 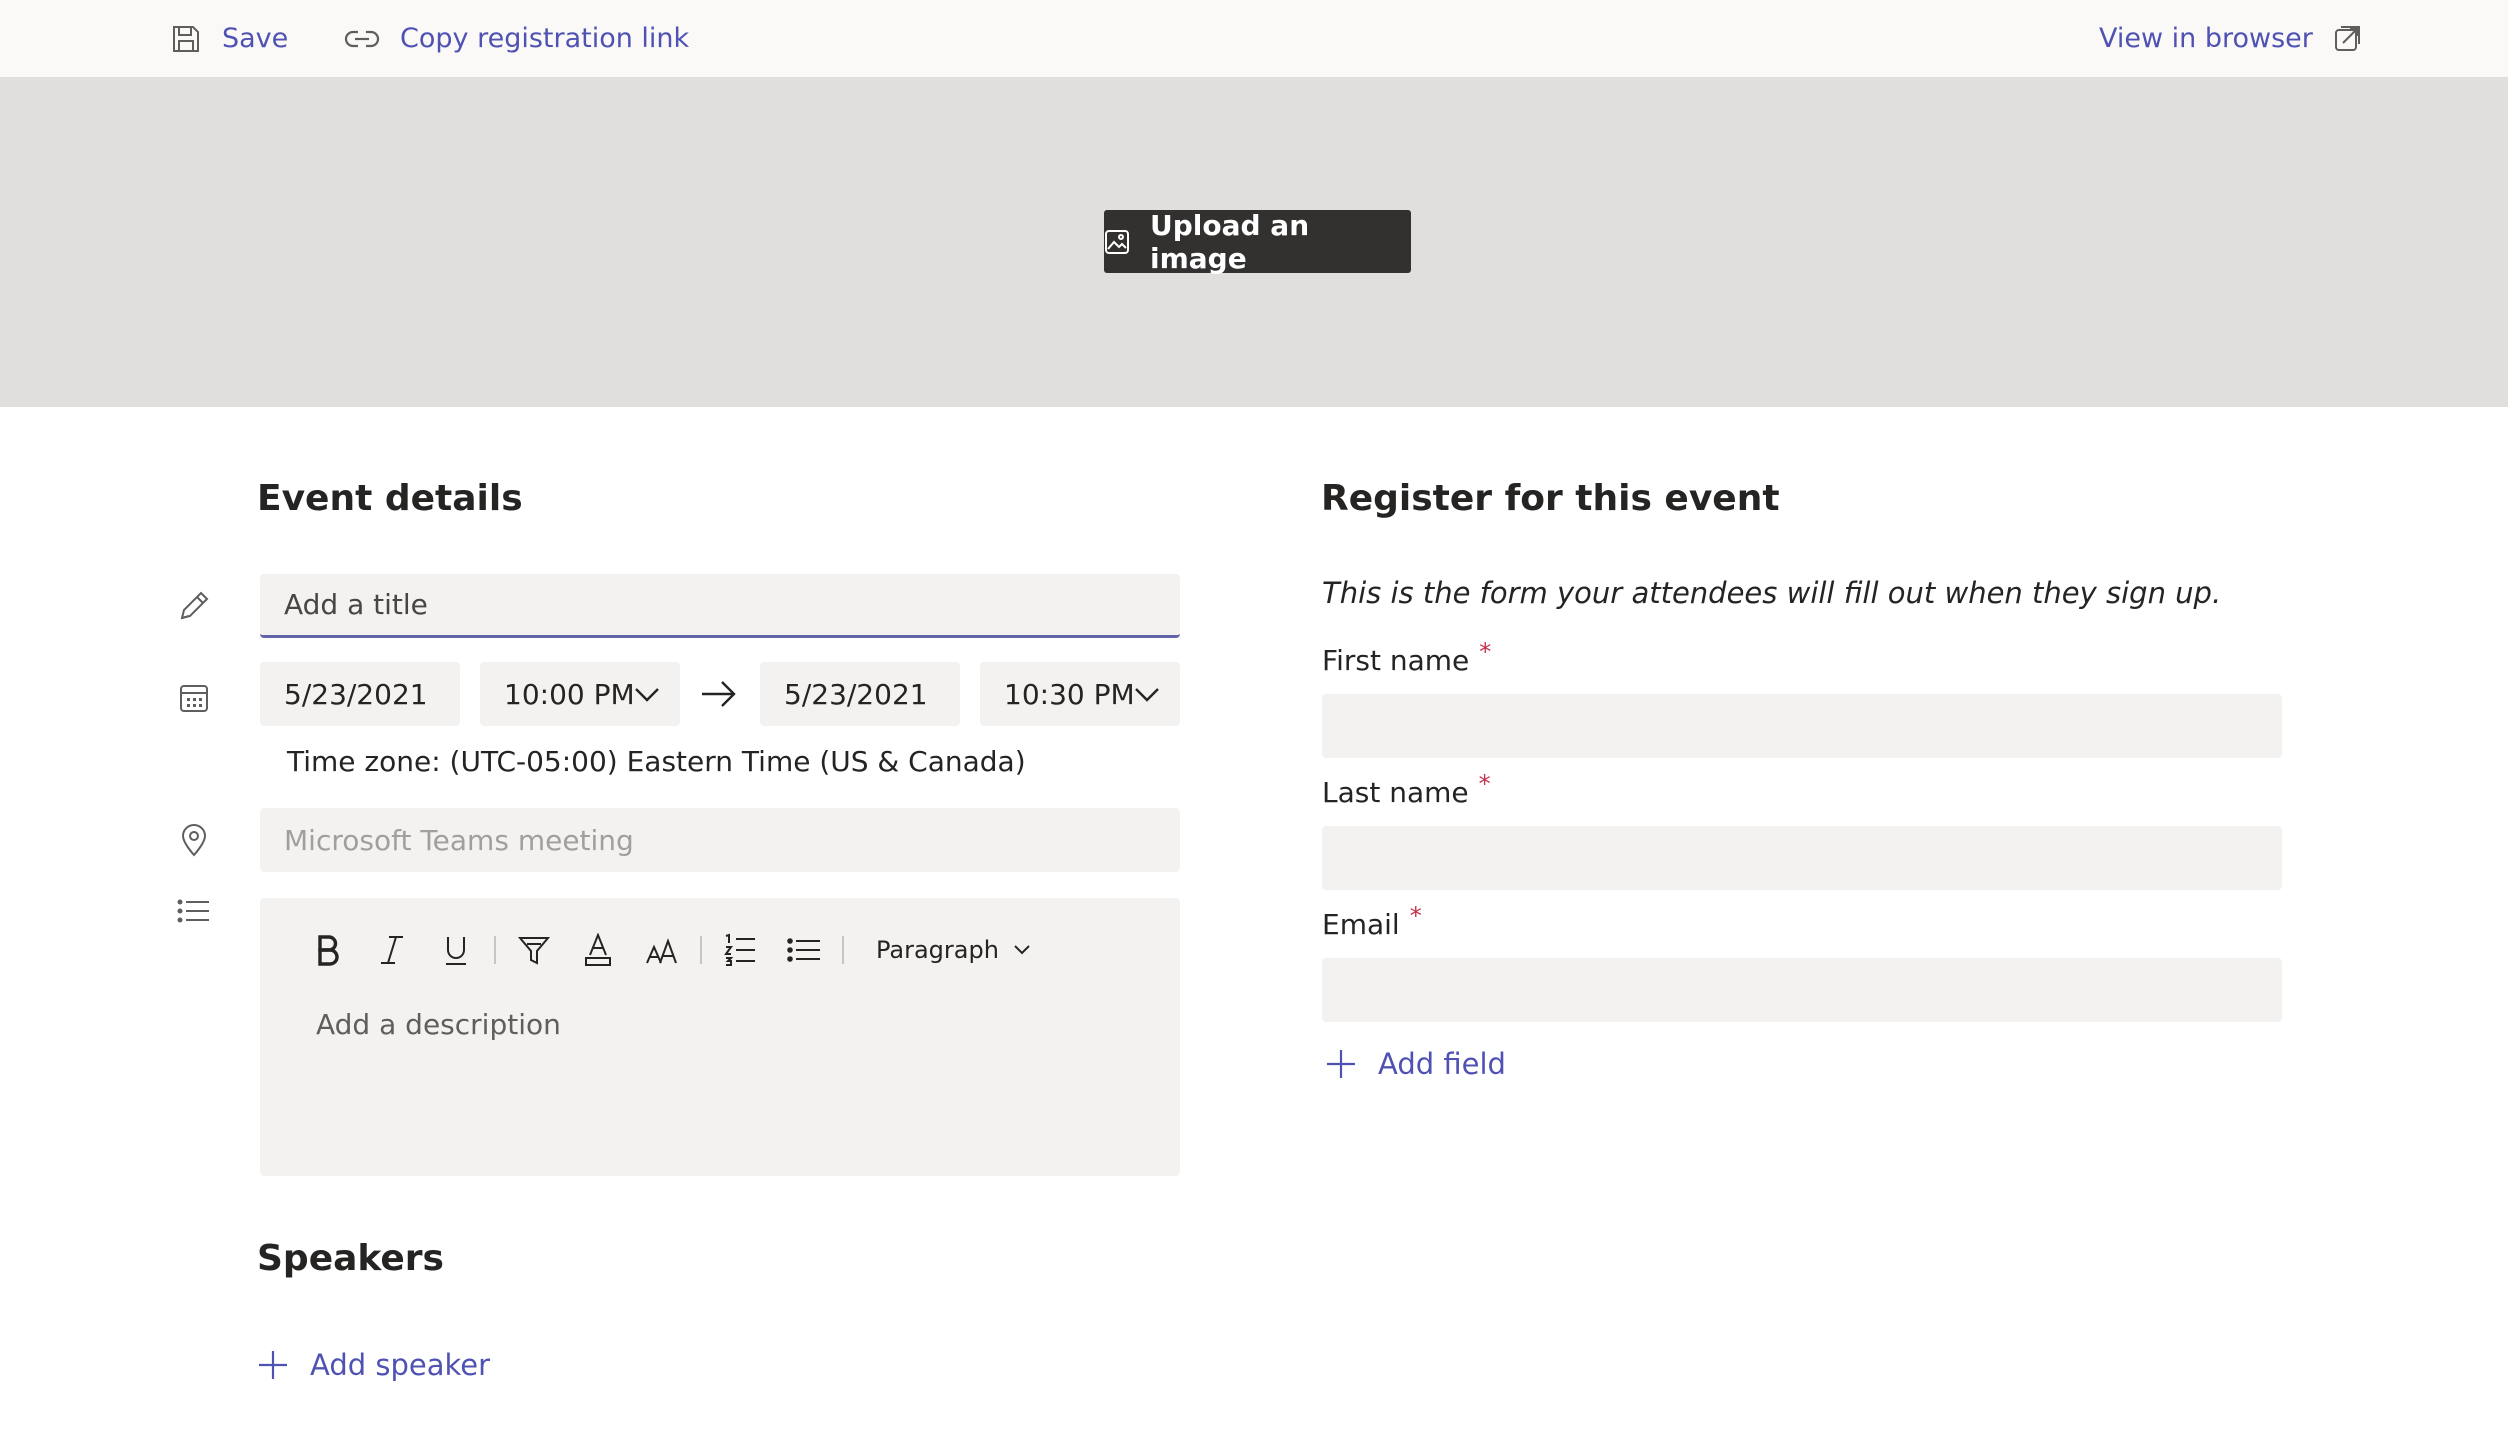 What do you see at coordinates (194, 698) in the screenshot?
I see `calendar-icon` at bounding box center [194, 698].